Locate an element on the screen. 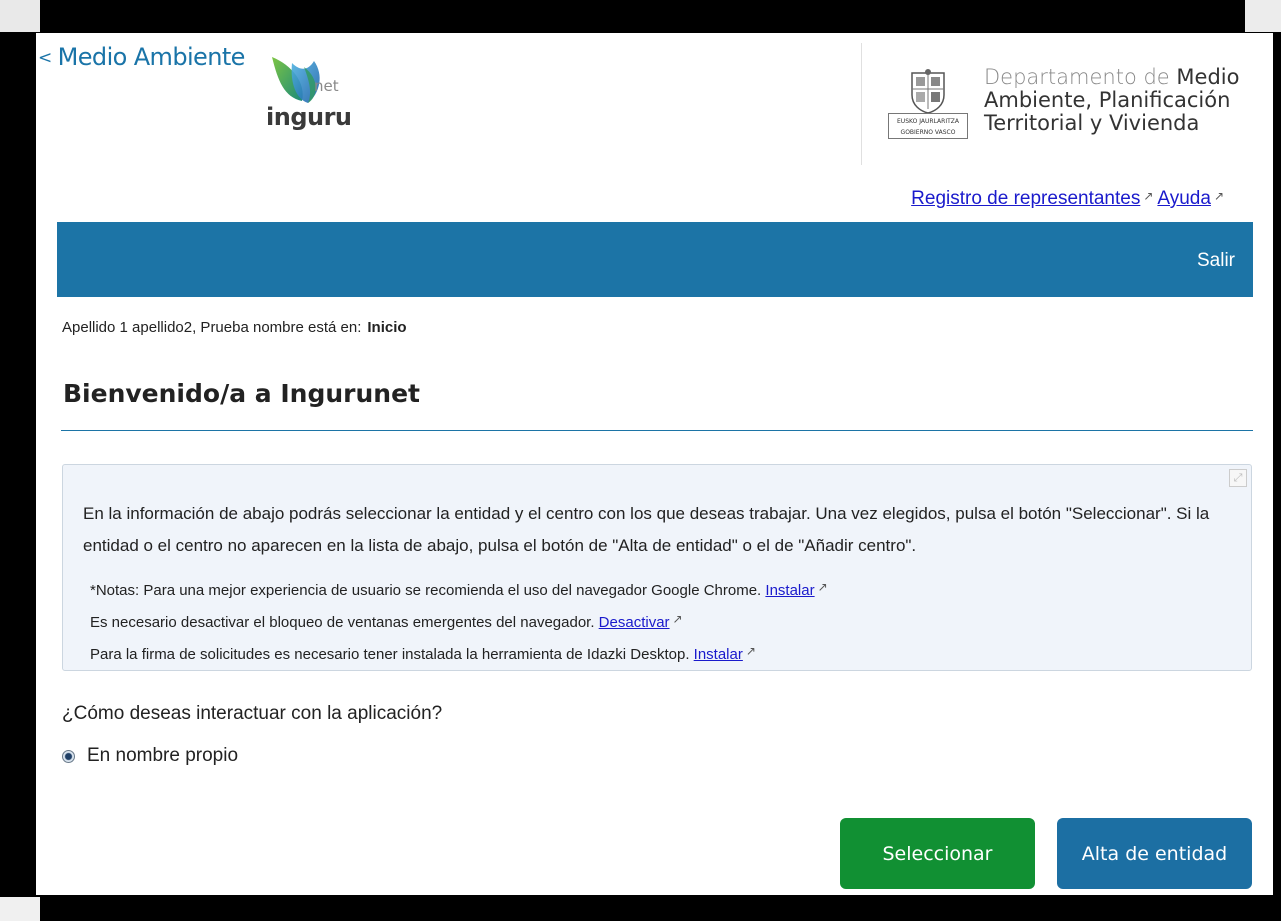 The height and width of the screenshot is (921, 1281). seleccionar-button: Seleccionar is located at coordinates (937, 853).